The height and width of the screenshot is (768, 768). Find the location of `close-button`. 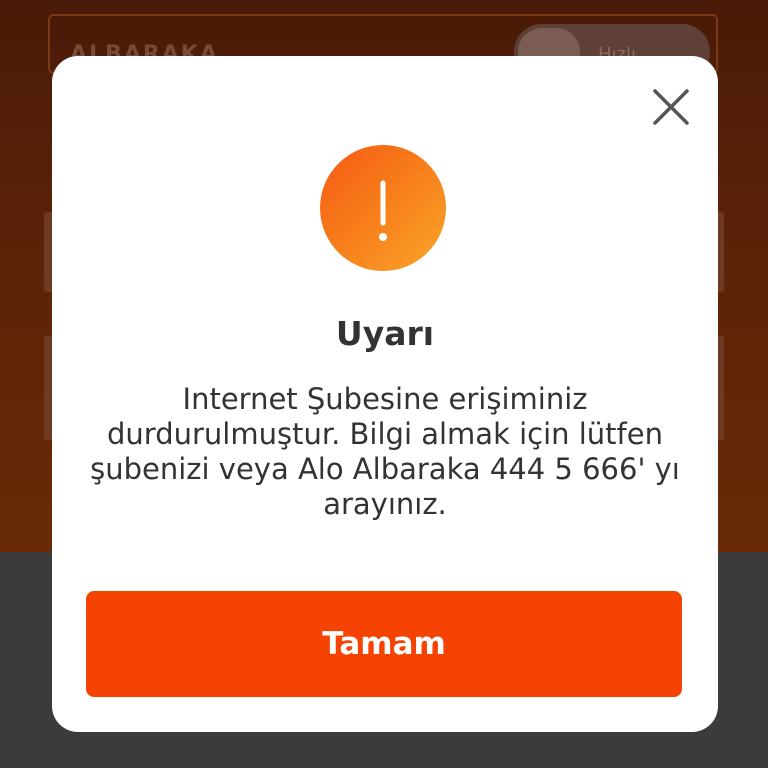

close-button is located at coordinates (671, 107).